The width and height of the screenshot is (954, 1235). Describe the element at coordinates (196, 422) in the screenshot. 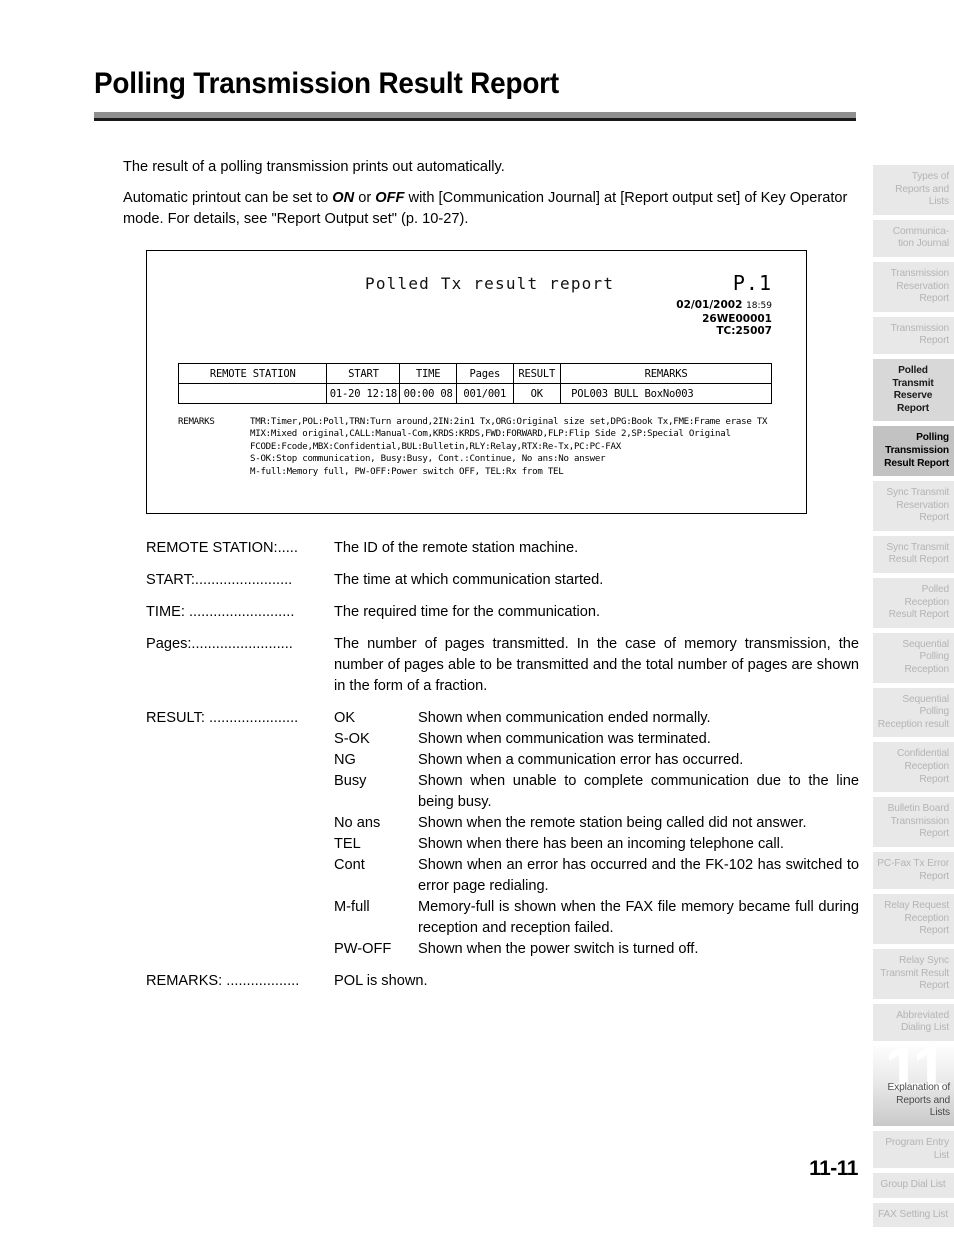

I see `legend-label: REMARKS` at that location.